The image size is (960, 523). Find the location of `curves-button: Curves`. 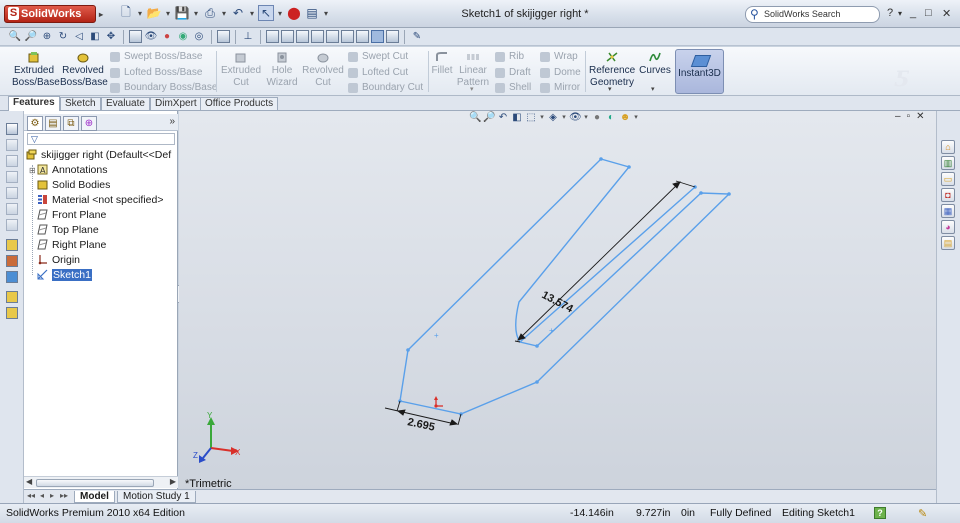

curves-button: Curves is located at coordinates (655, 64).